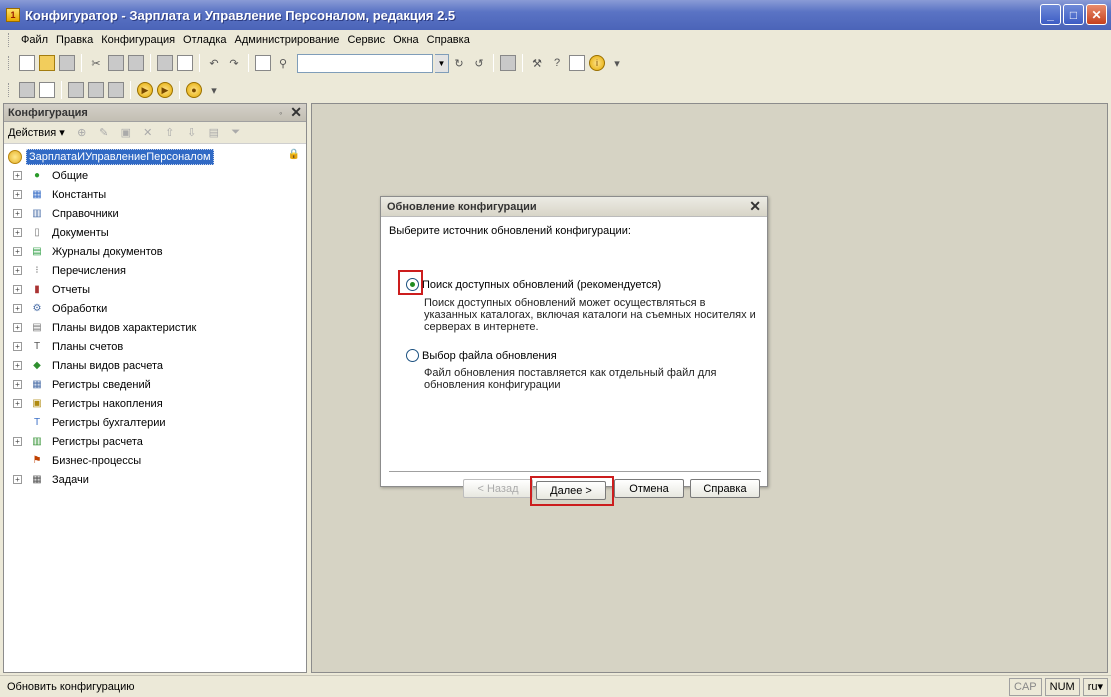 The image size is (1111, 697). Describe the element at coordinates (165, 63) in the screenshot. I see `print-icon` at that location.